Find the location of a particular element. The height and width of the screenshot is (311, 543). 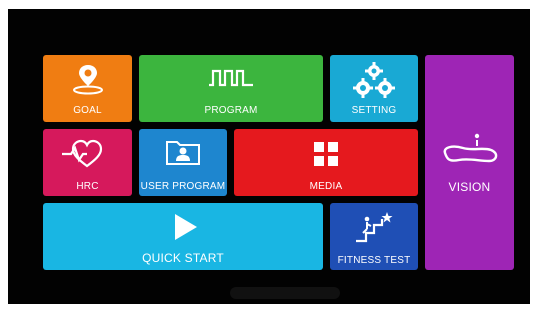

play-icon is located at coordinates (186, 227).